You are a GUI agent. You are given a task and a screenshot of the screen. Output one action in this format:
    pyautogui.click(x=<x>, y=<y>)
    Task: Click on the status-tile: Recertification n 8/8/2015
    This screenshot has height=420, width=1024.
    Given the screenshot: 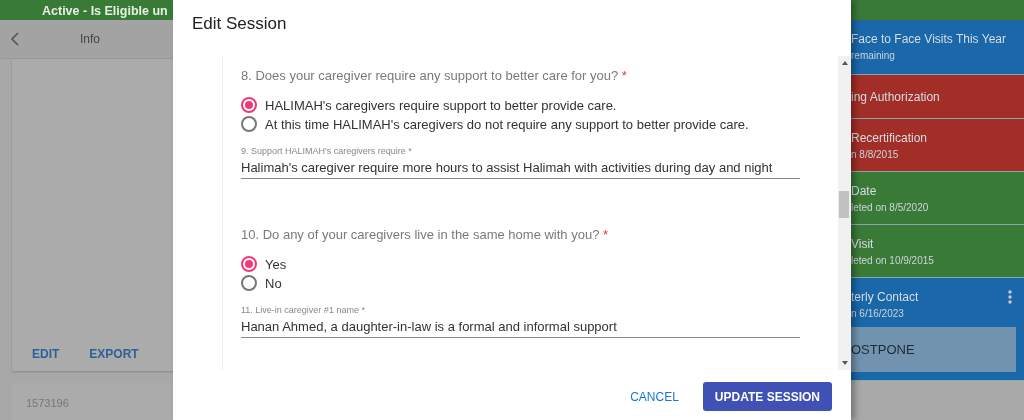 What is the action you would take?
    pyautogui.click(x=937, y=145)
    